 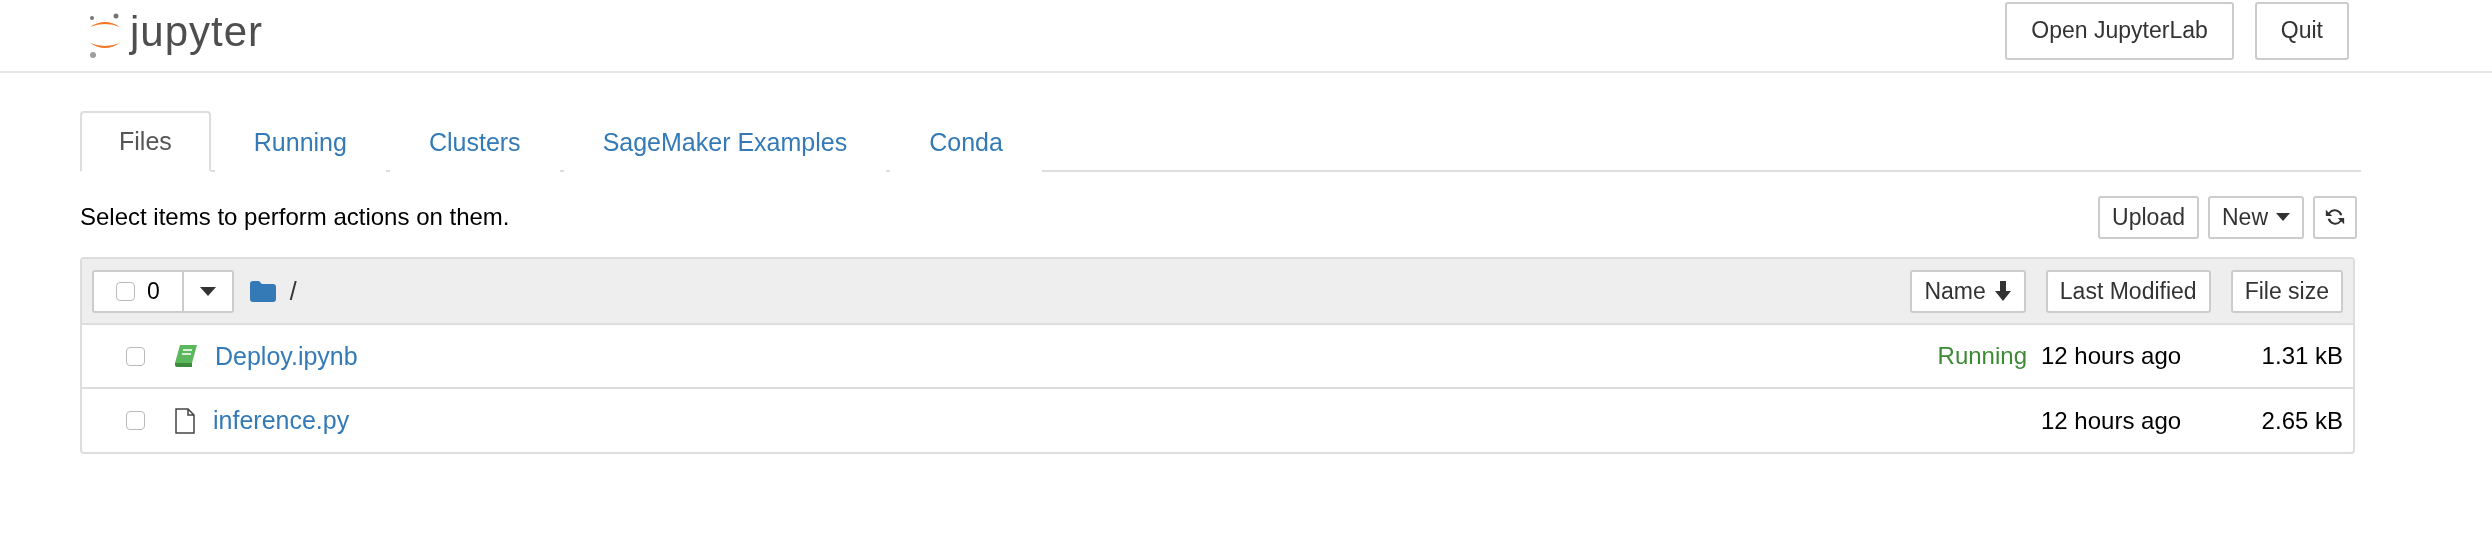 I want to click on quit-button: Quit, so click(x=2301, y=30).